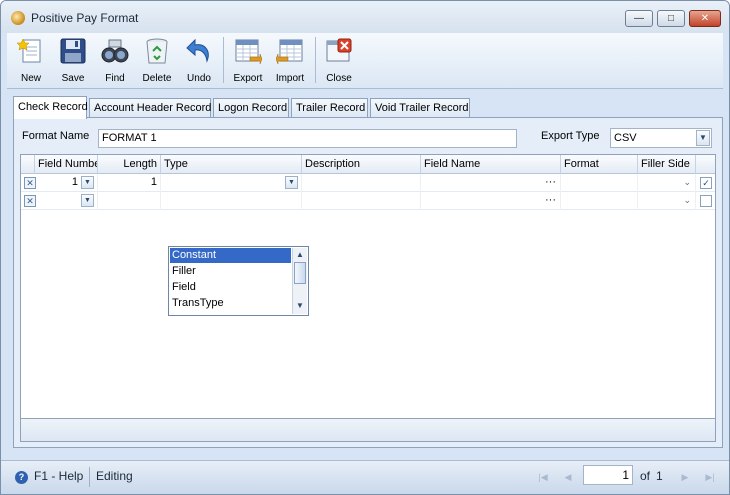 This screenshot has width=730, height=495. What do you see at coordinates (66, 183) in the screenshot?
I see `field-number-cell: 1 ▼` at bounding box center [66, 183].